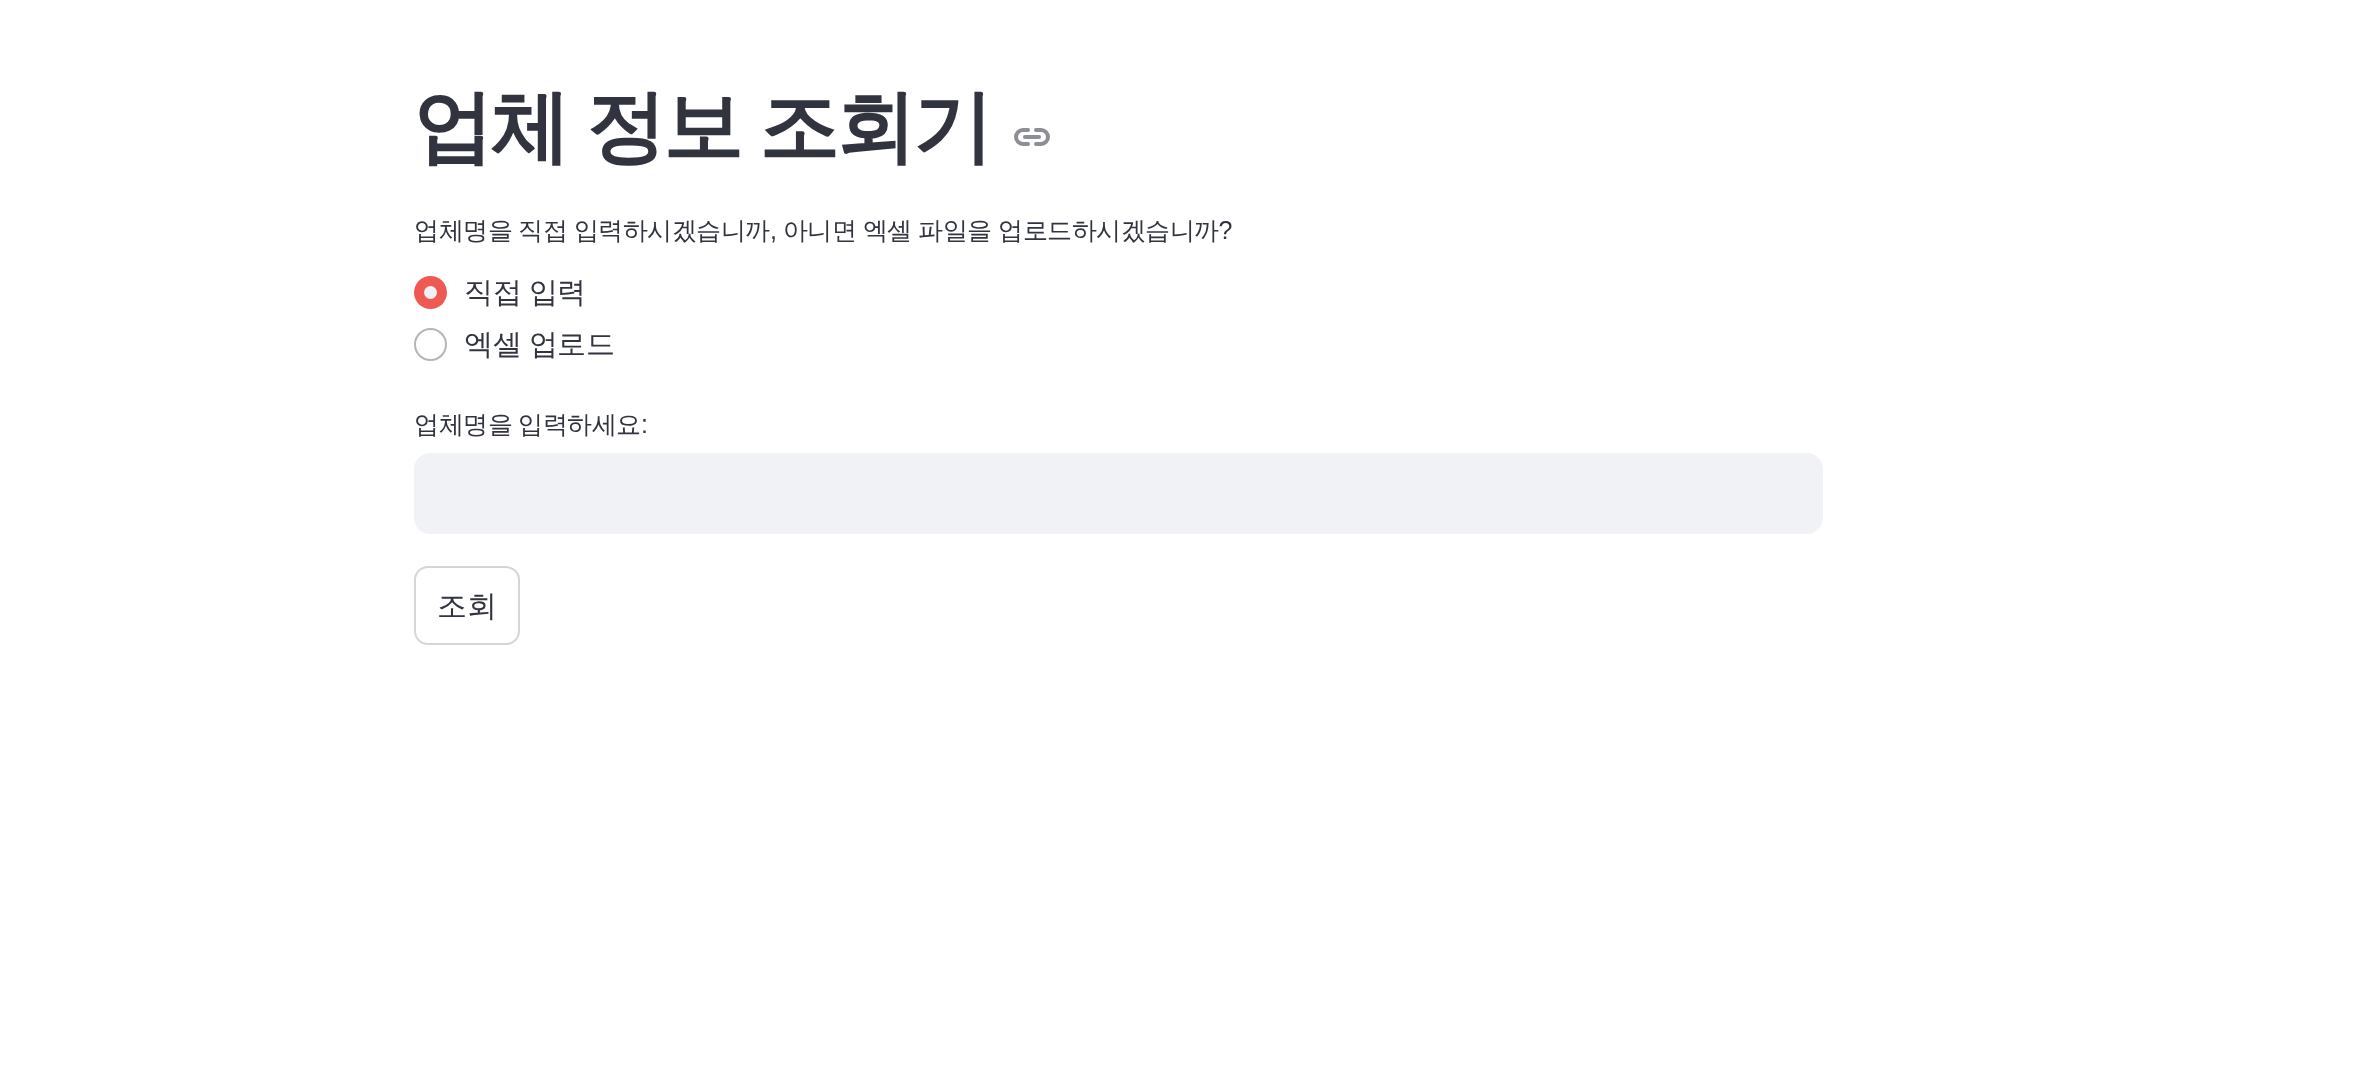 Image resolution: width=2366 pixels, height=1066 pixels. I want to click on radio-unselected-icon, so click(430, 344).